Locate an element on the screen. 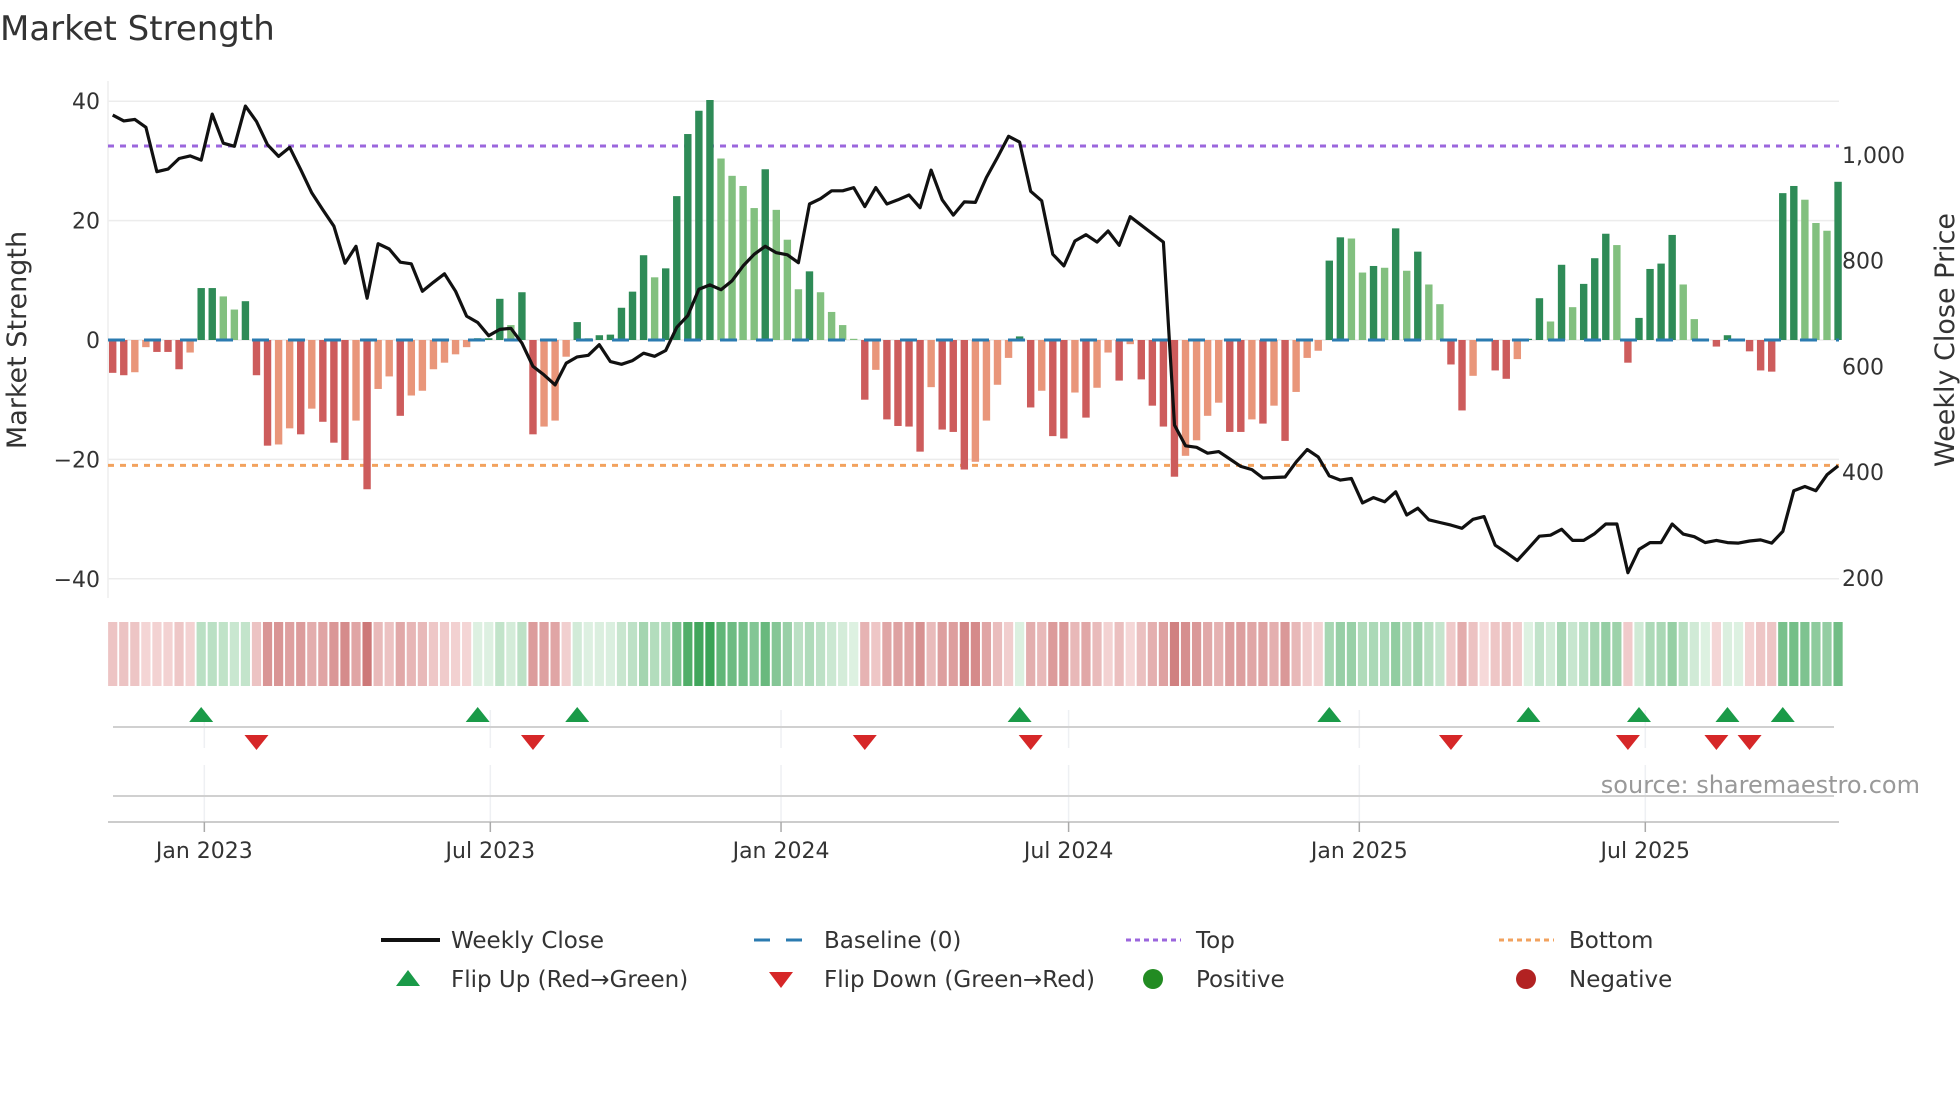 The image size is (1960, 1102). legend-item-flip-up: Flip Up (Red→Green) is located at coordinates (542, 980).